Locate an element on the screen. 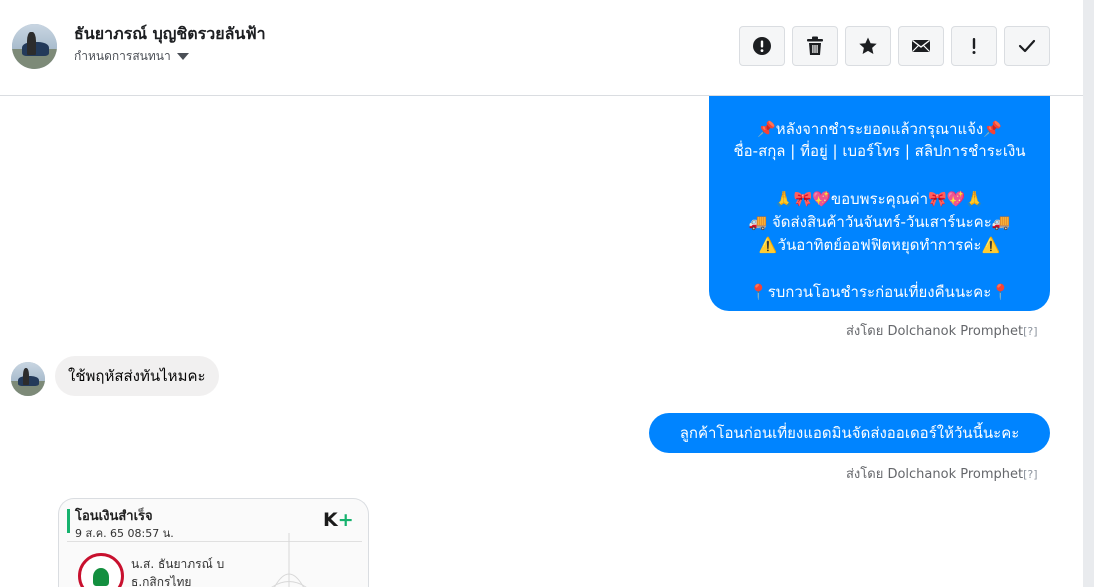 The height and width of the screenshot is (587, 1094). message-line: 📍รบกวนโอนชำระก่อนเที่ยงคืนนะคะ📍 is located at coordinates (879, 292).